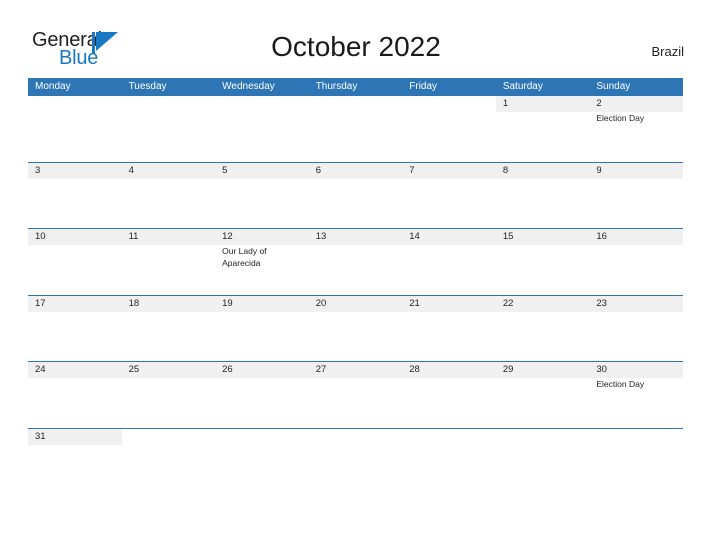 The height and width of the screenshot is (550, 712). I want to click on weekday-header-thursday: Thursday, so click(336, 86).